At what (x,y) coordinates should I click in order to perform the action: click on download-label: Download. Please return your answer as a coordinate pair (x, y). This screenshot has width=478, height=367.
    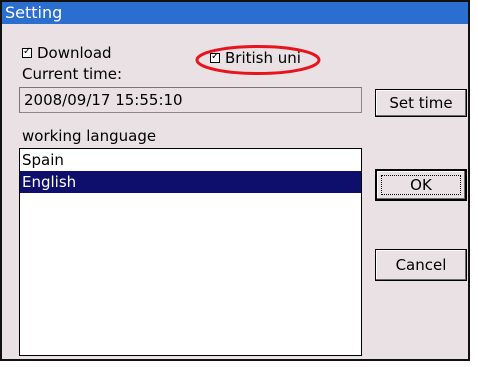
    Looking at the image, I should click on (74, 53).